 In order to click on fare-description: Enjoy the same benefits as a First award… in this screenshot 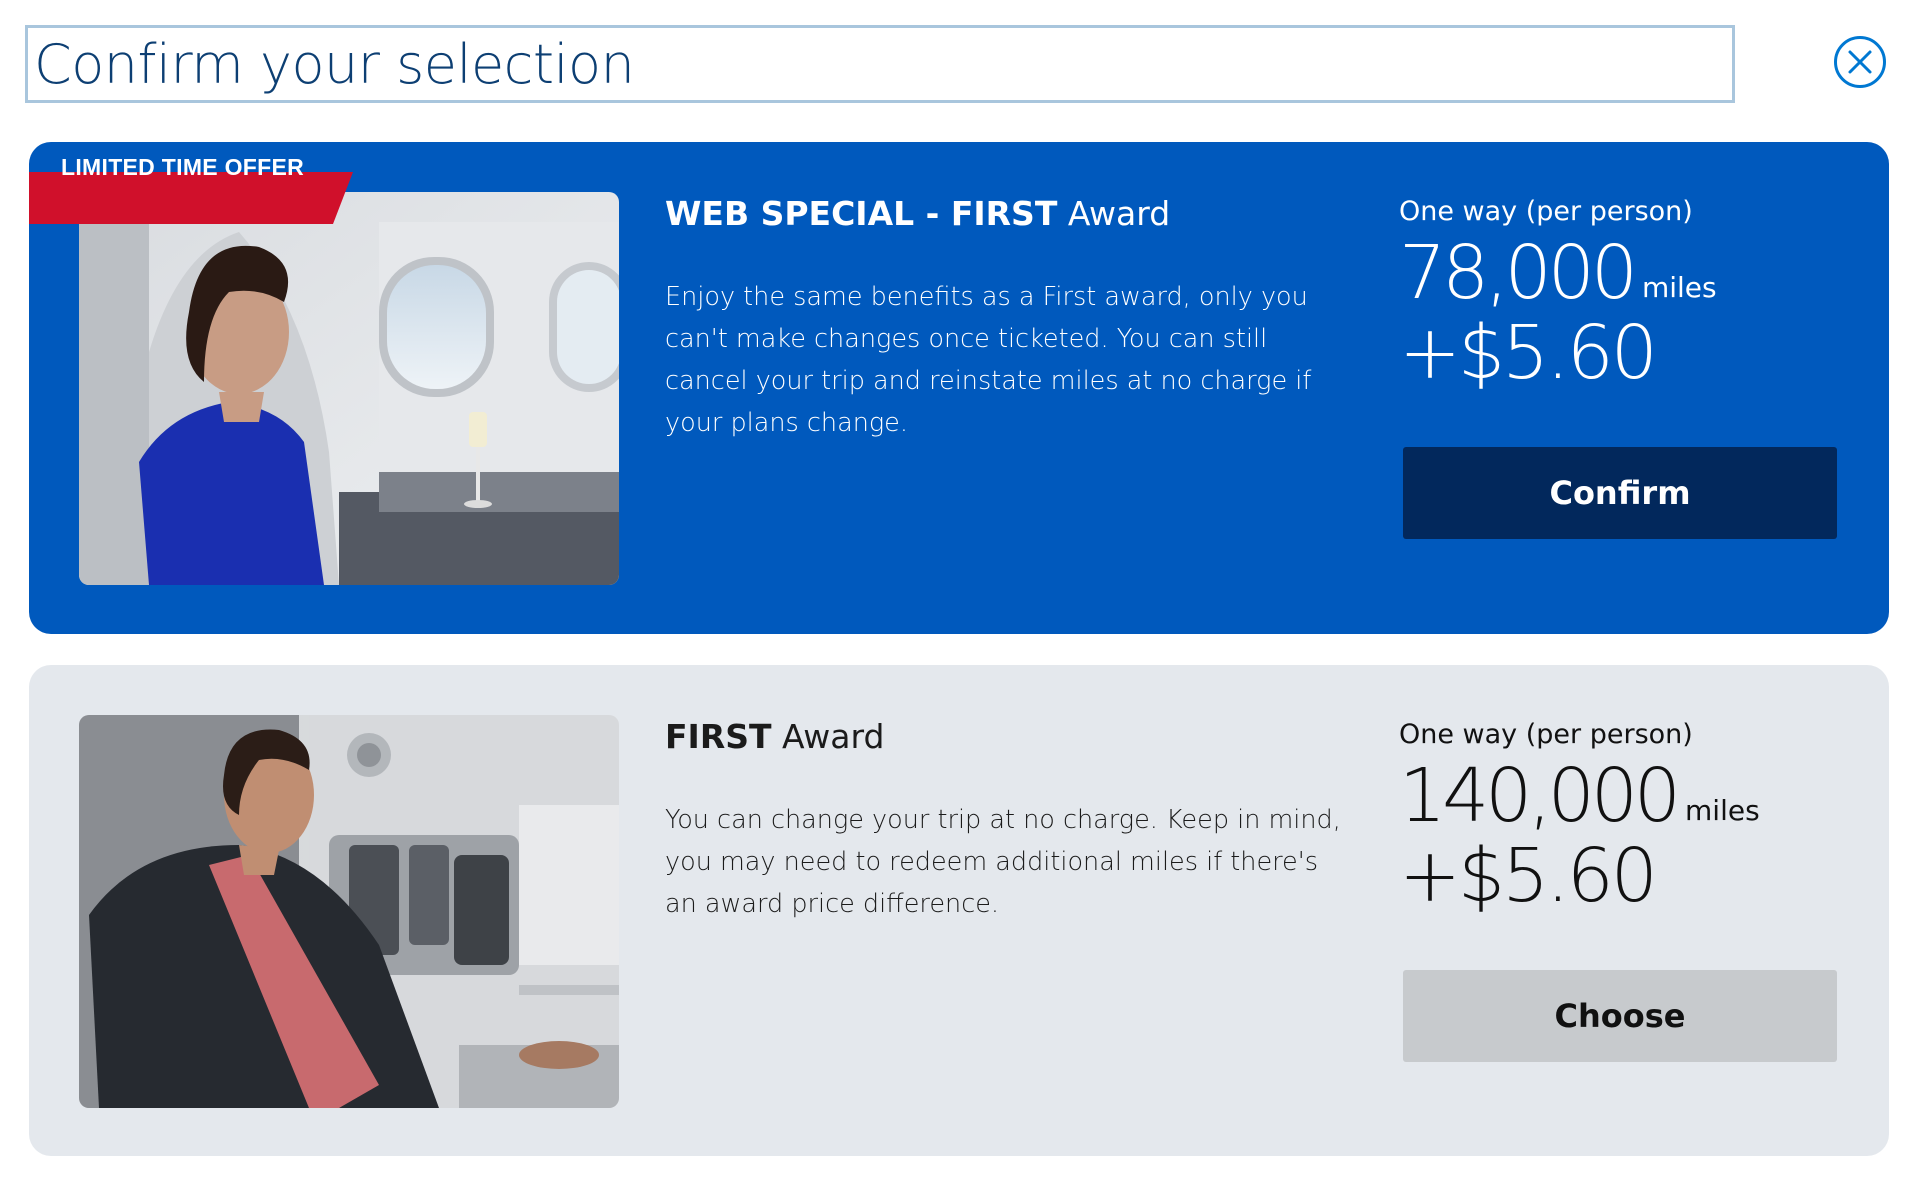, I will do `click(988, 360)`.